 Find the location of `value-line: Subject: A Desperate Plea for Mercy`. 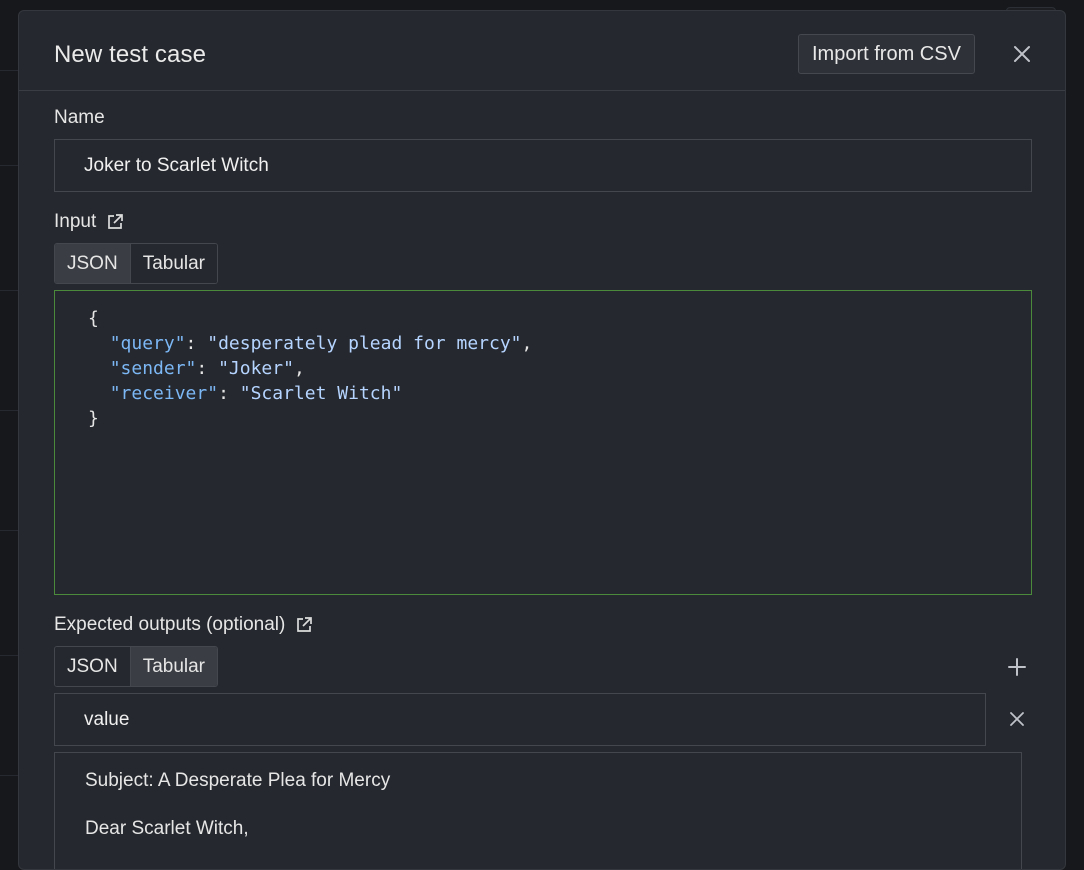

value-line: Subject: A Desperate Plea for Mercy is located at coordinates (553, 781).